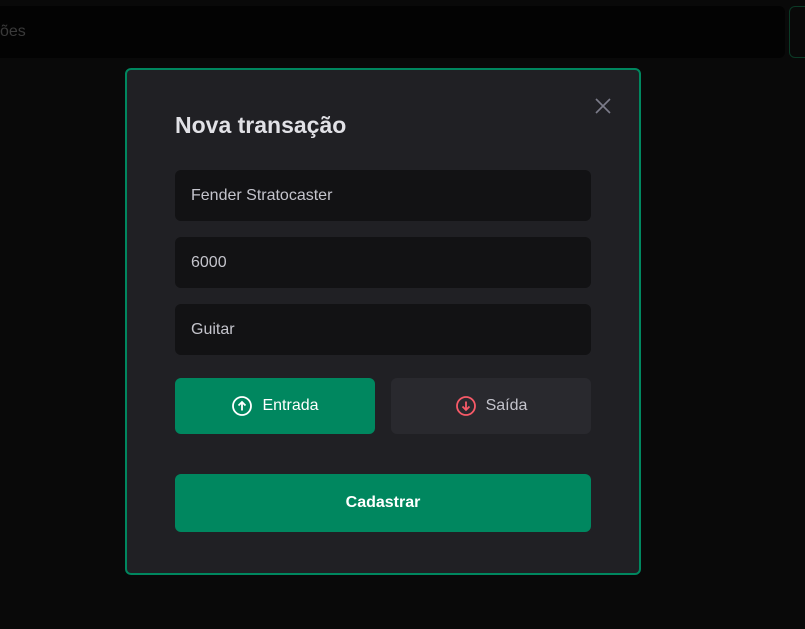  Describe the element at coordinates (797, 32) in the screenshot. I see `background-search-button` at that location.